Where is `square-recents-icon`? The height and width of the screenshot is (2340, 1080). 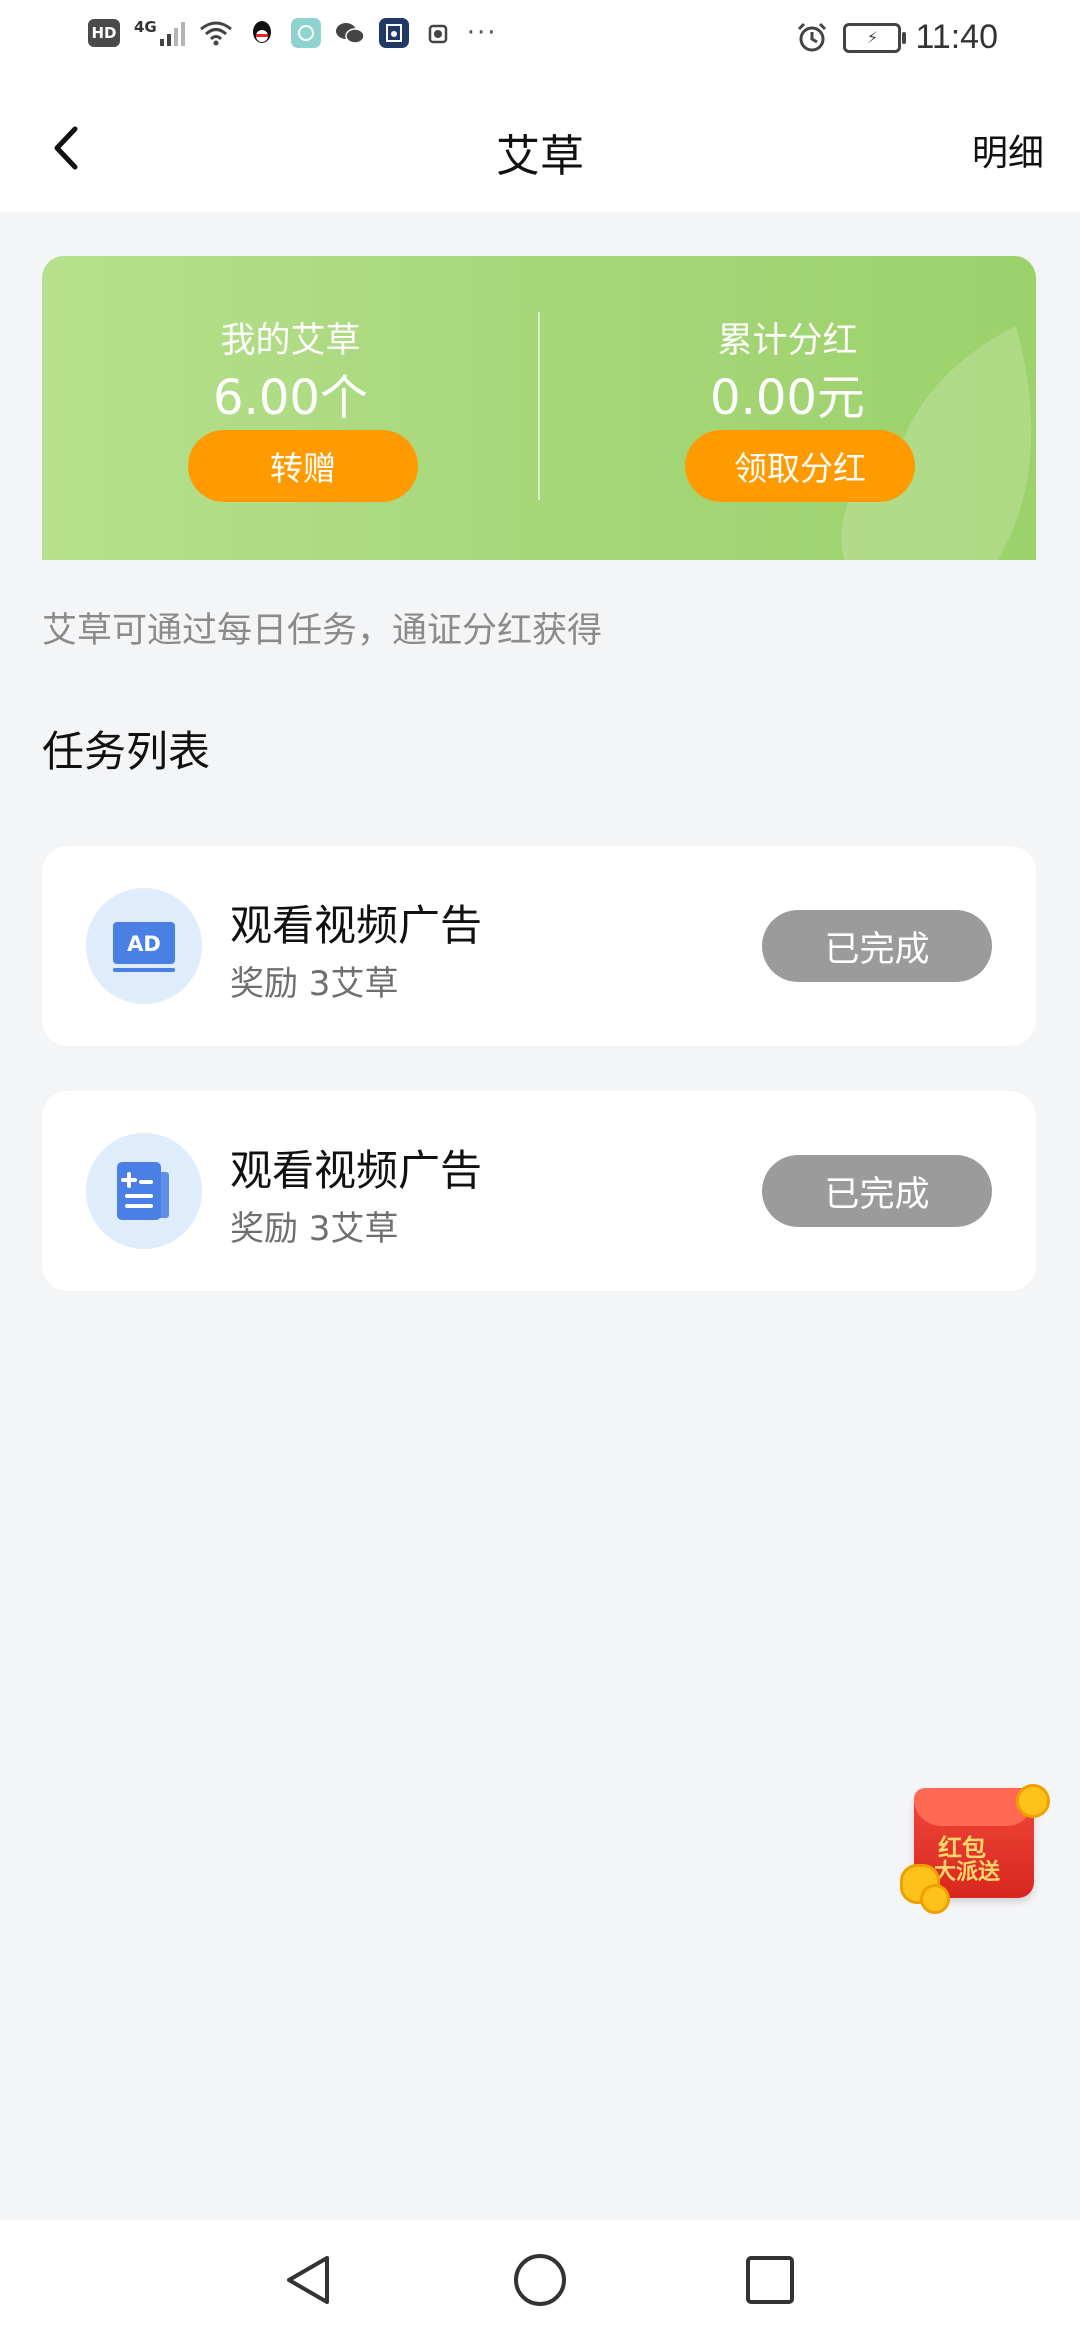
square-recents-icon is located at coordinates (770, 2280).